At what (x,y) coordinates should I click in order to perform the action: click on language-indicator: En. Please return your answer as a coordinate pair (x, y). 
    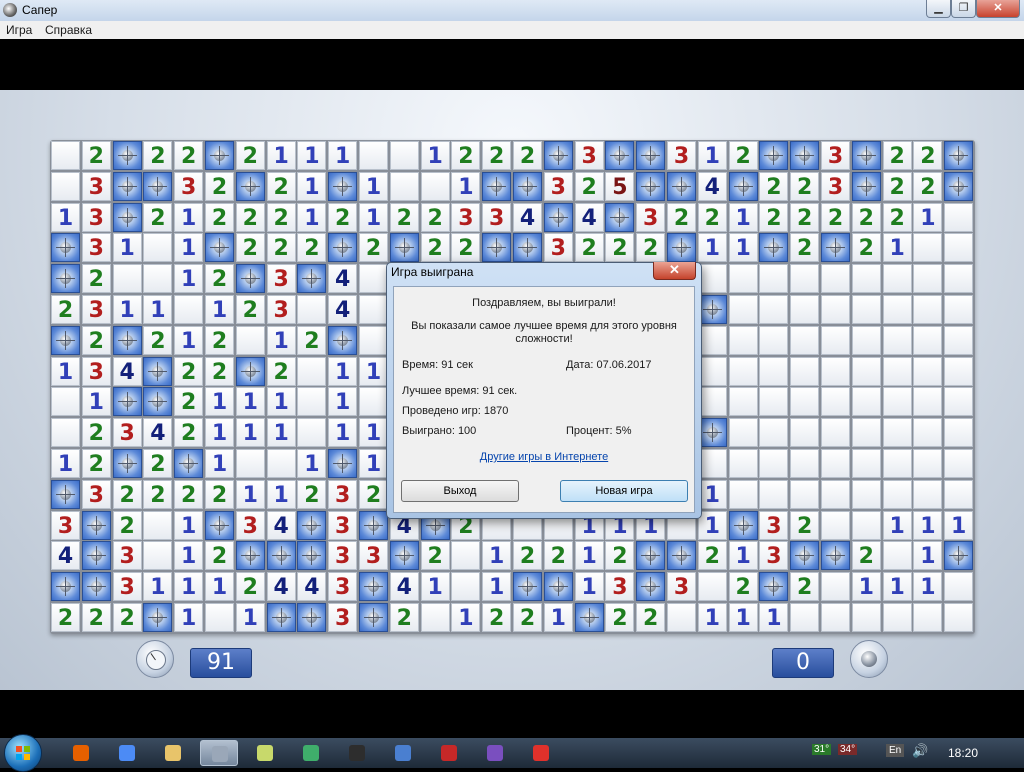
    Looking at the image, I should click on (895, 750).